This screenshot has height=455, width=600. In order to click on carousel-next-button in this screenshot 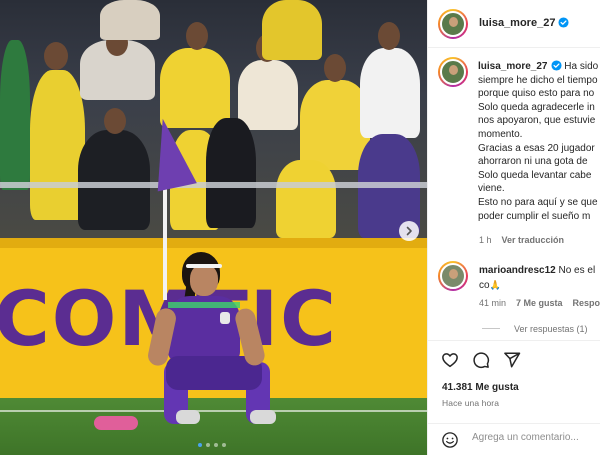, I will do `click(409, 231)`.